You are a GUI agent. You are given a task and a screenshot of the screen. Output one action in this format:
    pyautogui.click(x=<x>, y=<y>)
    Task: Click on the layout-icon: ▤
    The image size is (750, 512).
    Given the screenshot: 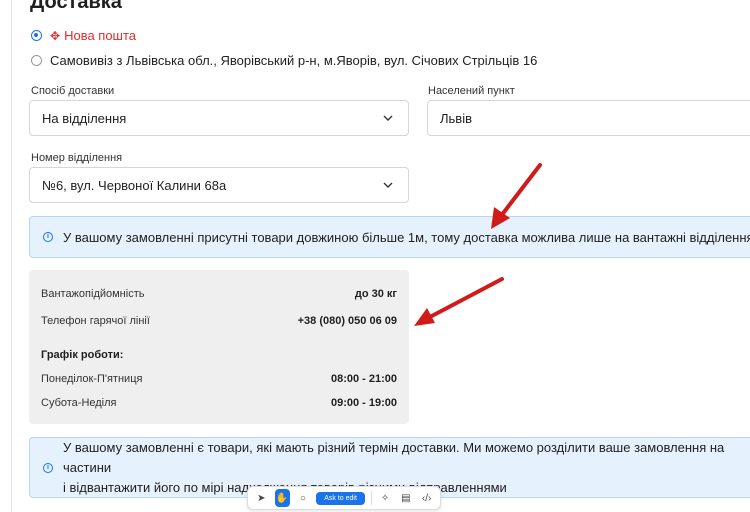 What is the action you would take?
    pyautogui.click(x=406, y=498)
    